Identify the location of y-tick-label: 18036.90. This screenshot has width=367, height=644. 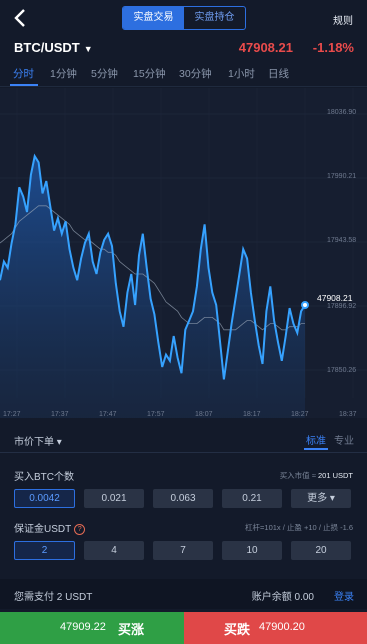
(341, 112).